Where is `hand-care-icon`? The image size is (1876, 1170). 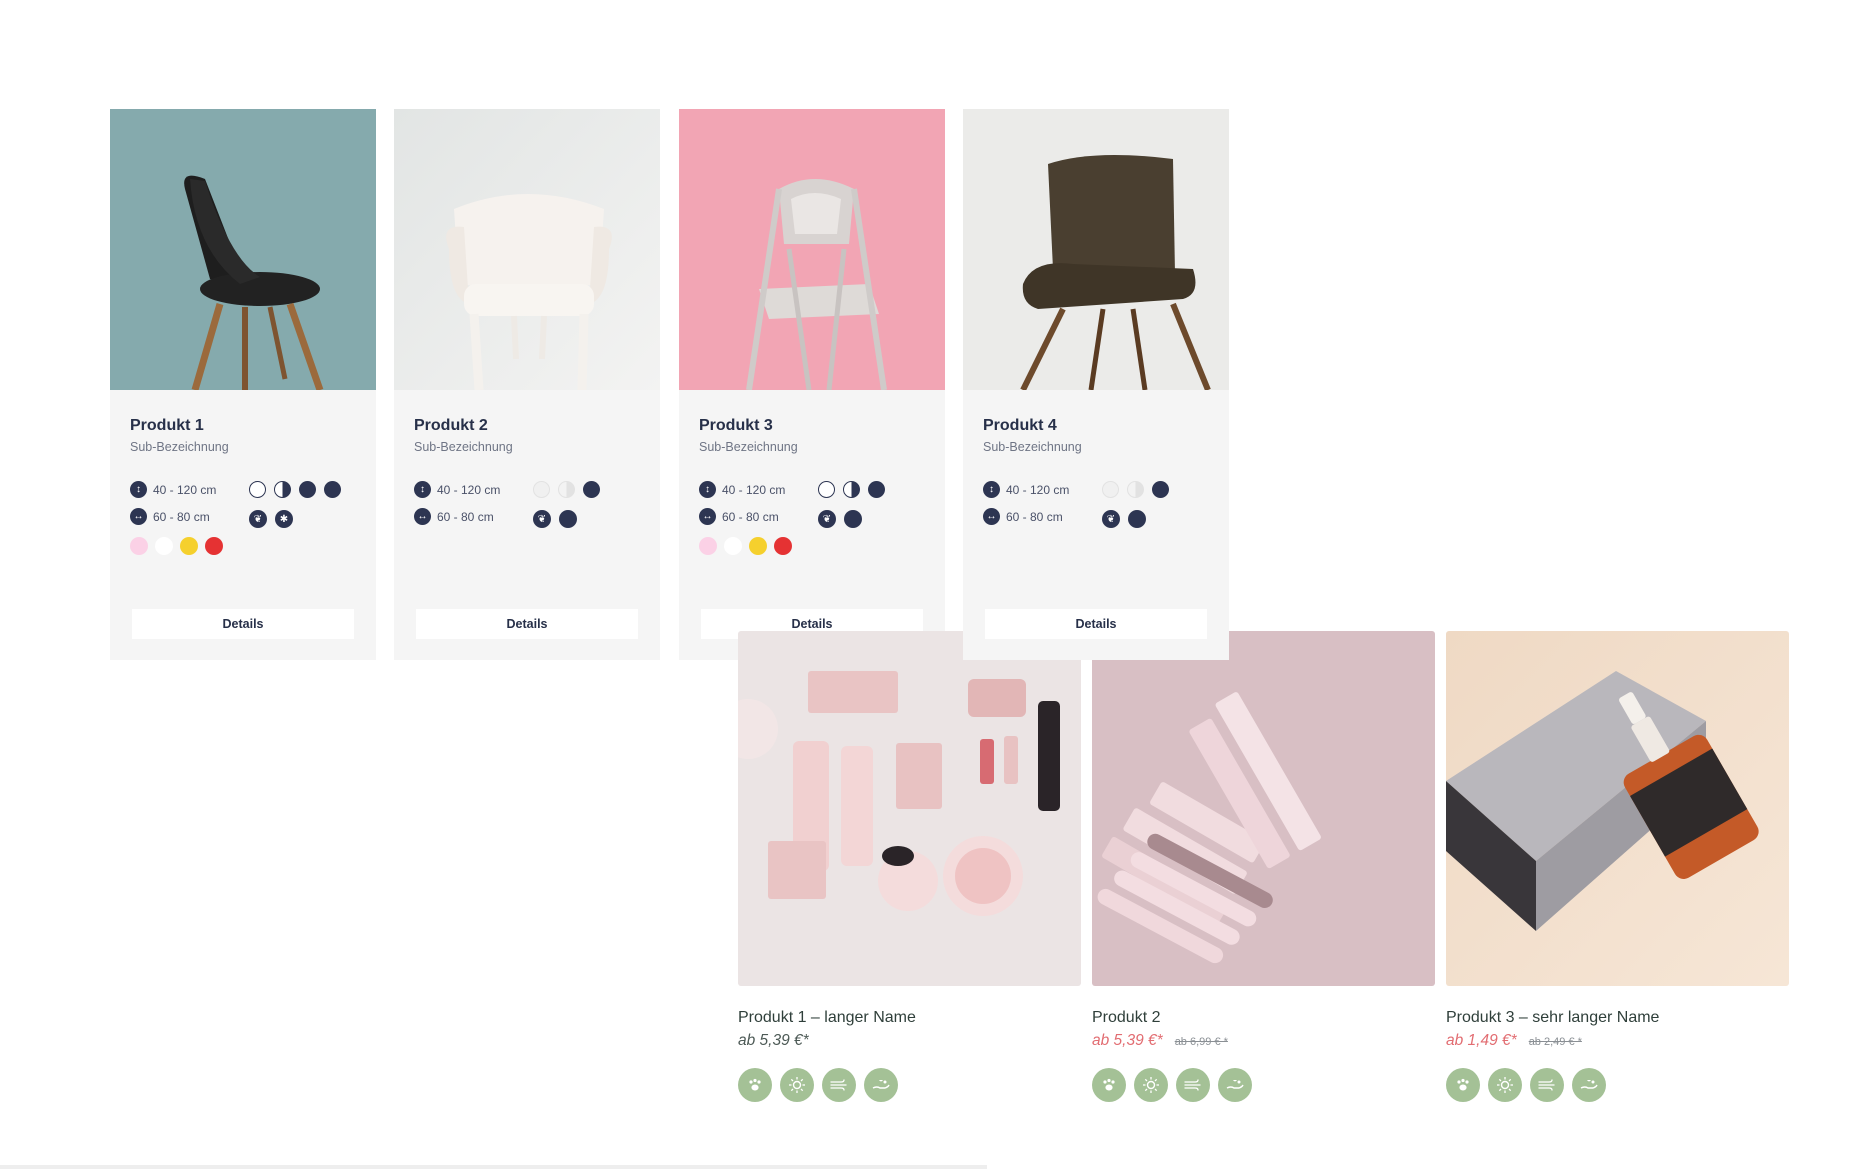
hand-care-icon is located at coordinates (881, 1085).